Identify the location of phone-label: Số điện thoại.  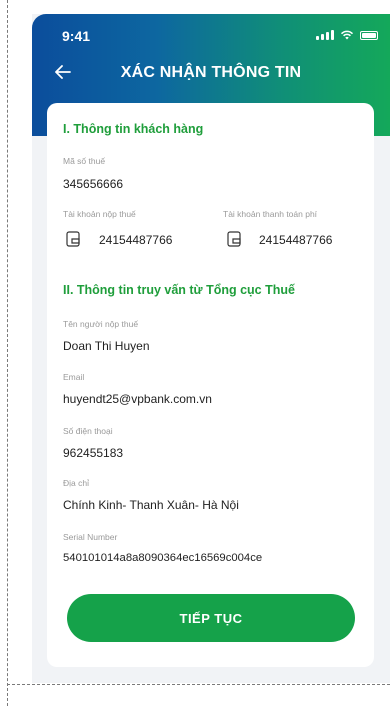
(88, 431).